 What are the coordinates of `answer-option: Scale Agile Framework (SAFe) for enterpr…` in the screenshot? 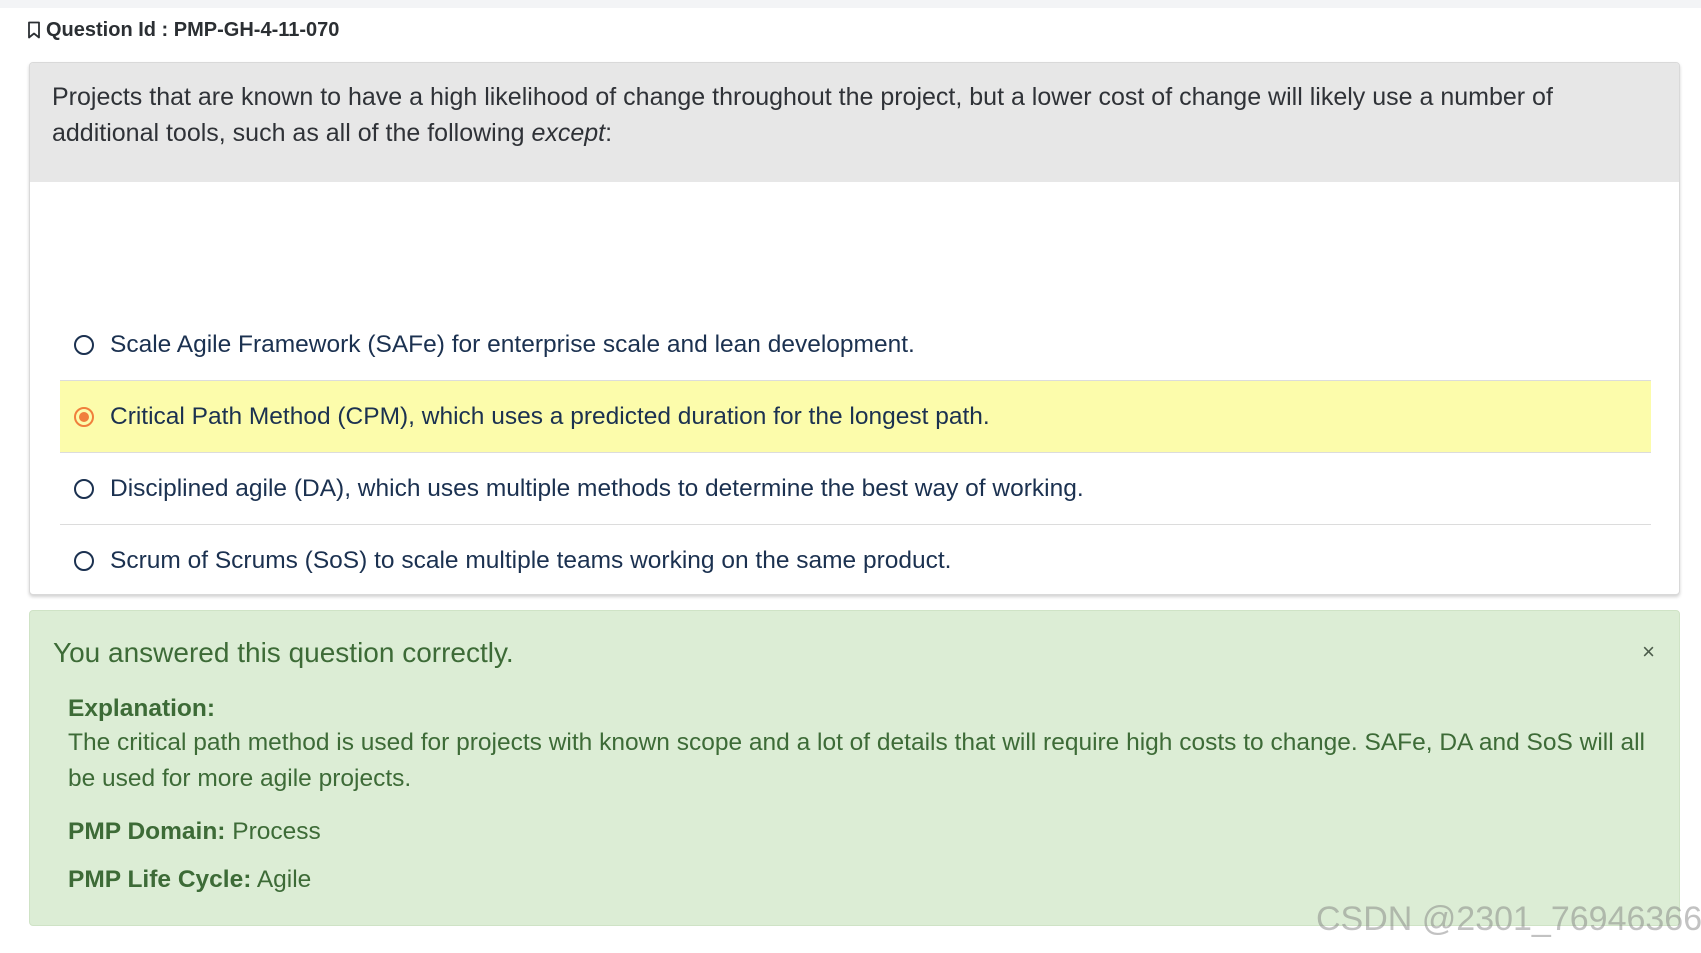 It's located at (855, 345).